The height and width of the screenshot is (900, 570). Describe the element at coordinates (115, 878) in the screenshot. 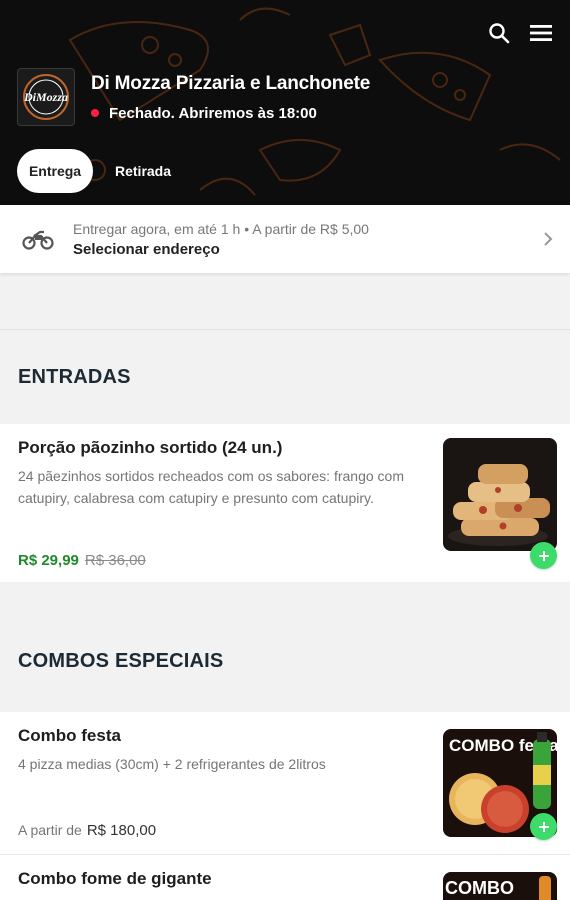

I see `product-name: Combo fome de gigante` at that location.